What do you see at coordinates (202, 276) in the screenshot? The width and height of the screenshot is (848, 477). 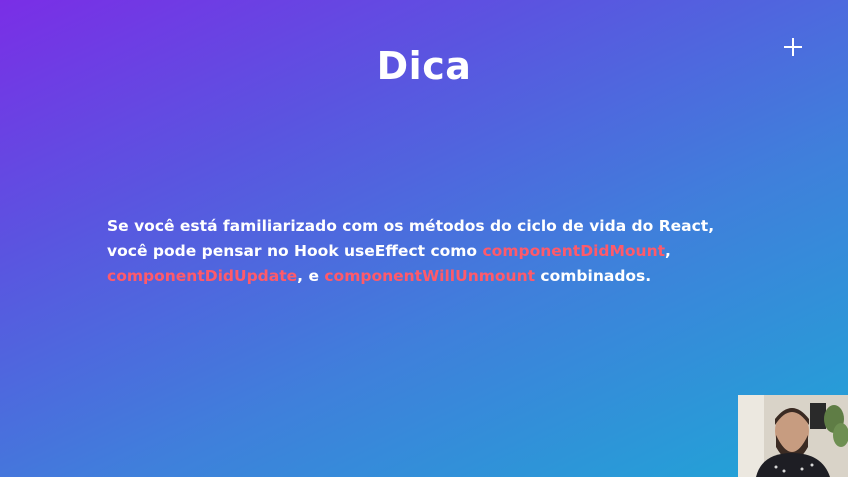 I see `hook-component-did-update: componentDidUpdate` at bounding box center [202, 276].